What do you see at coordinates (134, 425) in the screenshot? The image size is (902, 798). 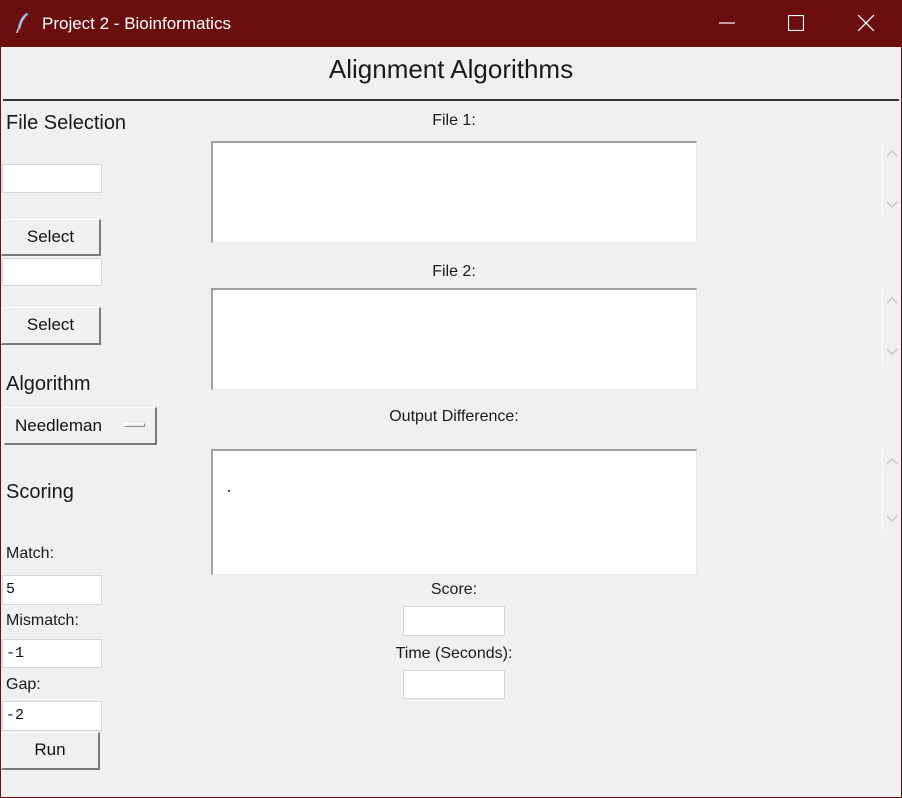 I see `dropdown-indicator-icon` at bounding box center [134, 425].